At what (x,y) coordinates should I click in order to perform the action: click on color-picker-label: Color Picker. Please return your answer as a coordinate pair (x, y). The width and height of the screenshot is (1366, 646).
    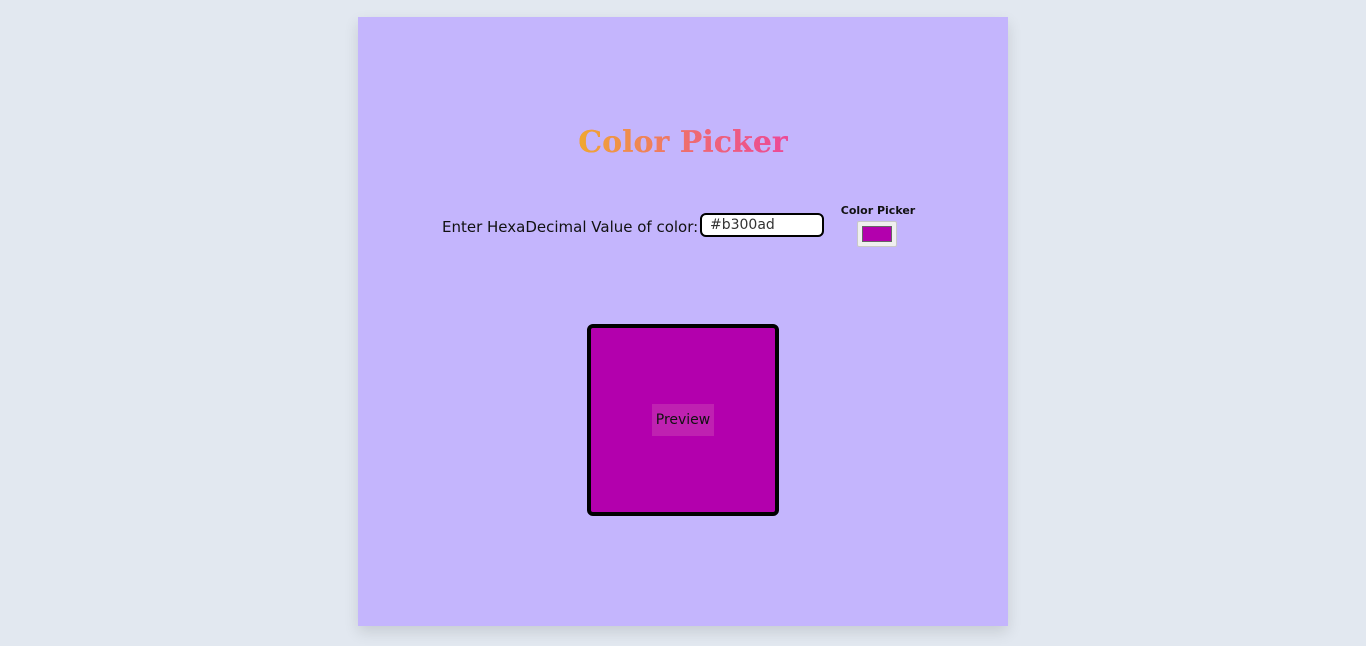
    Looking at the image, I should click on (878, 210).